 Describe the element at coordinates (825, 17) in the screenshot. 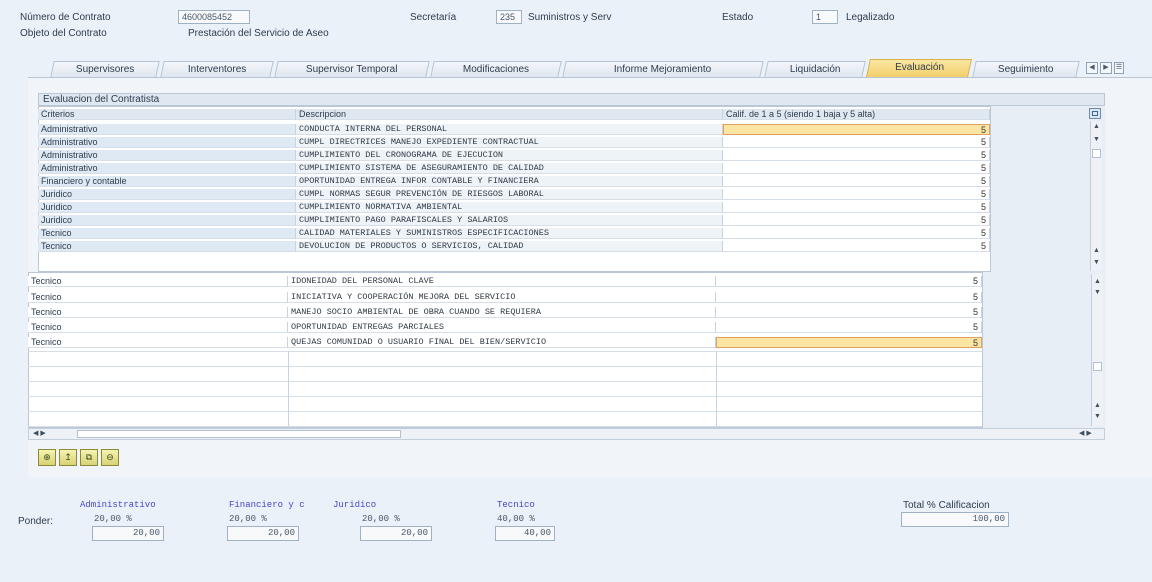

I see `estado-code-field: 1` at that location.